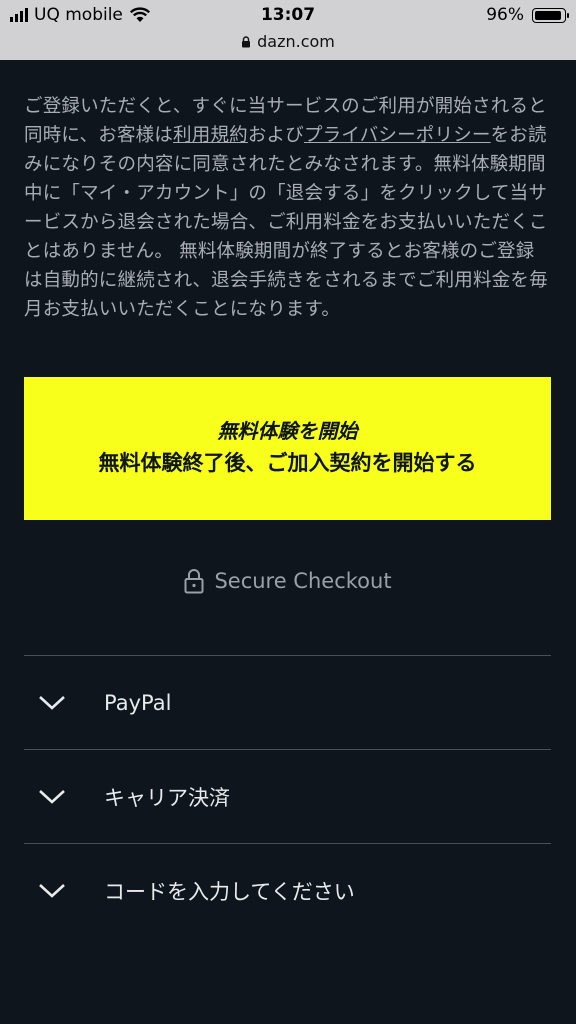 The width and height of the screenshot is (576, 1024). What do you see at coordinates (287, 448) in the screenshot?
I see `start-free-trial-button: 無料体験を開始 無料体験終了後、ご加入契約を開始する` at bounding box center [287, 448].